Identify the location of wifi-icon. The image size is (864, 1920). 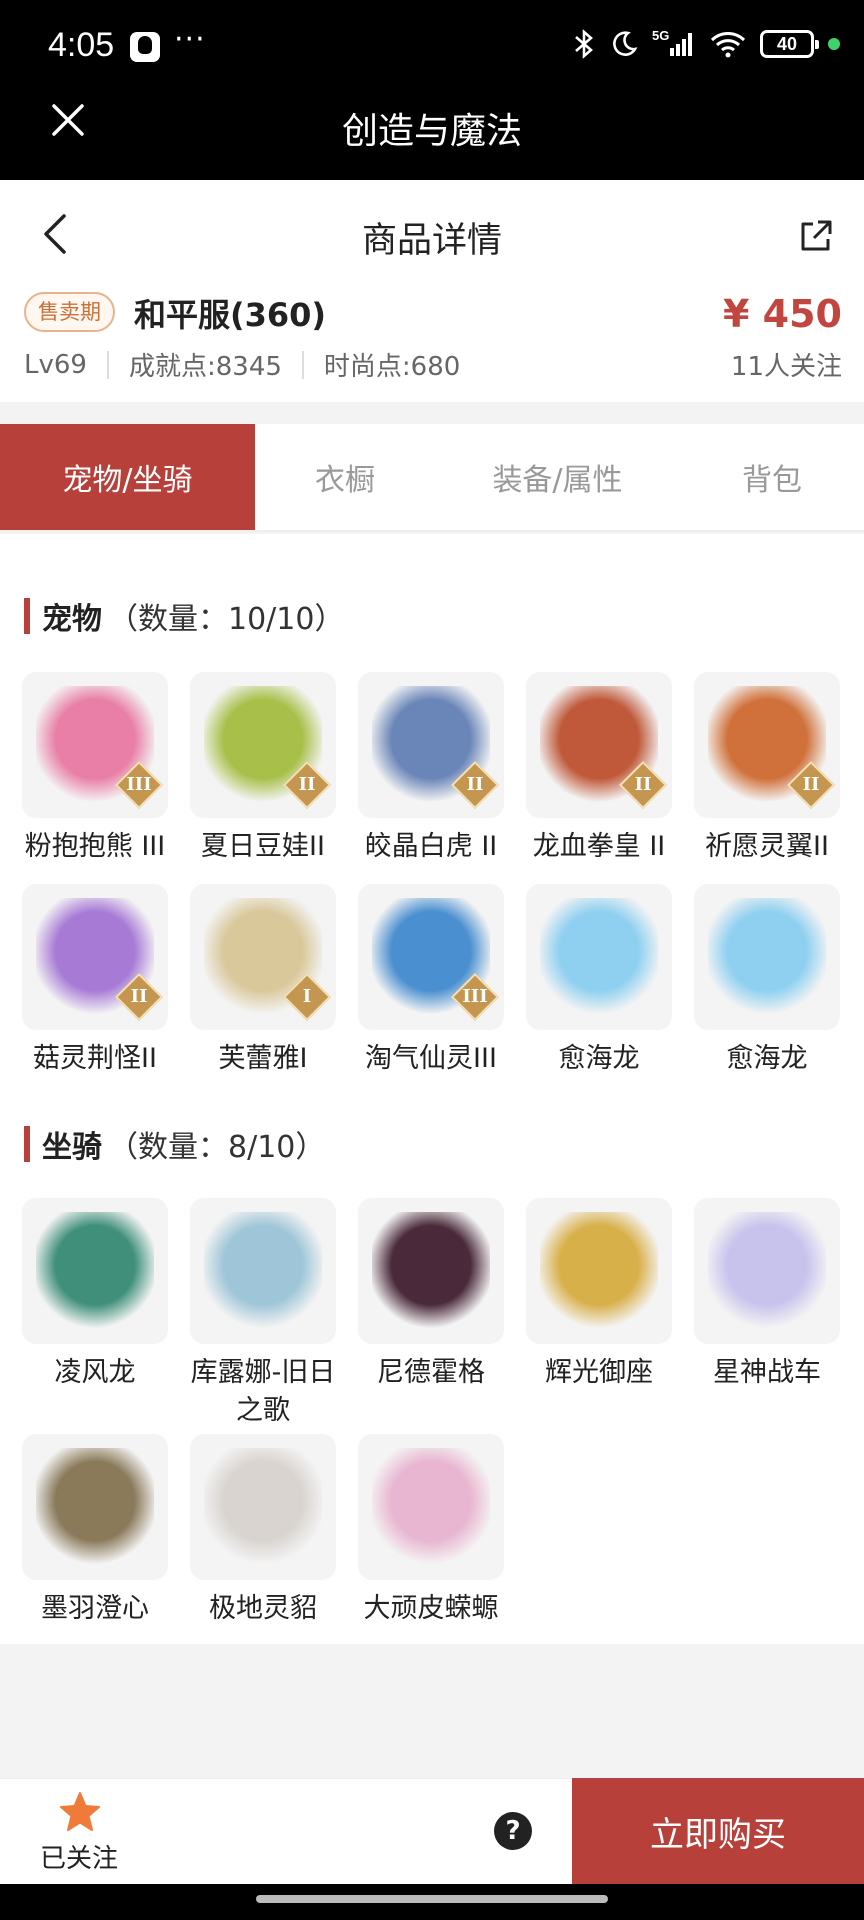
(728, 45).